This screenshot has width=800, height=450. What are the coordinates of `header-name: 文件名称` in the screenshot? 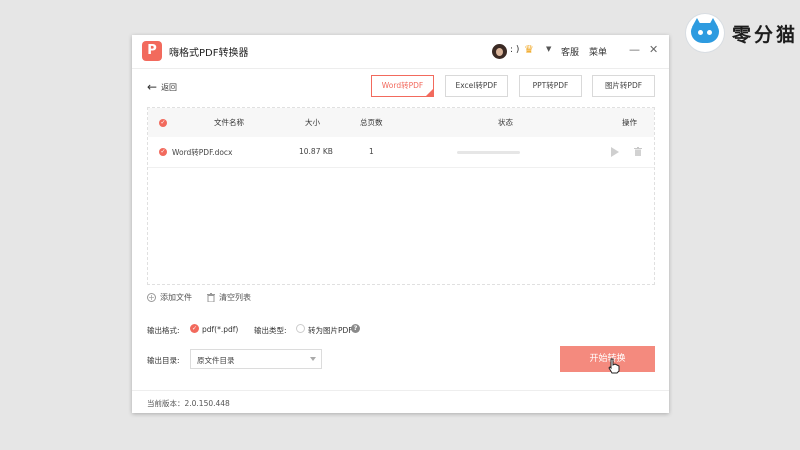 It's located at (229, 122).